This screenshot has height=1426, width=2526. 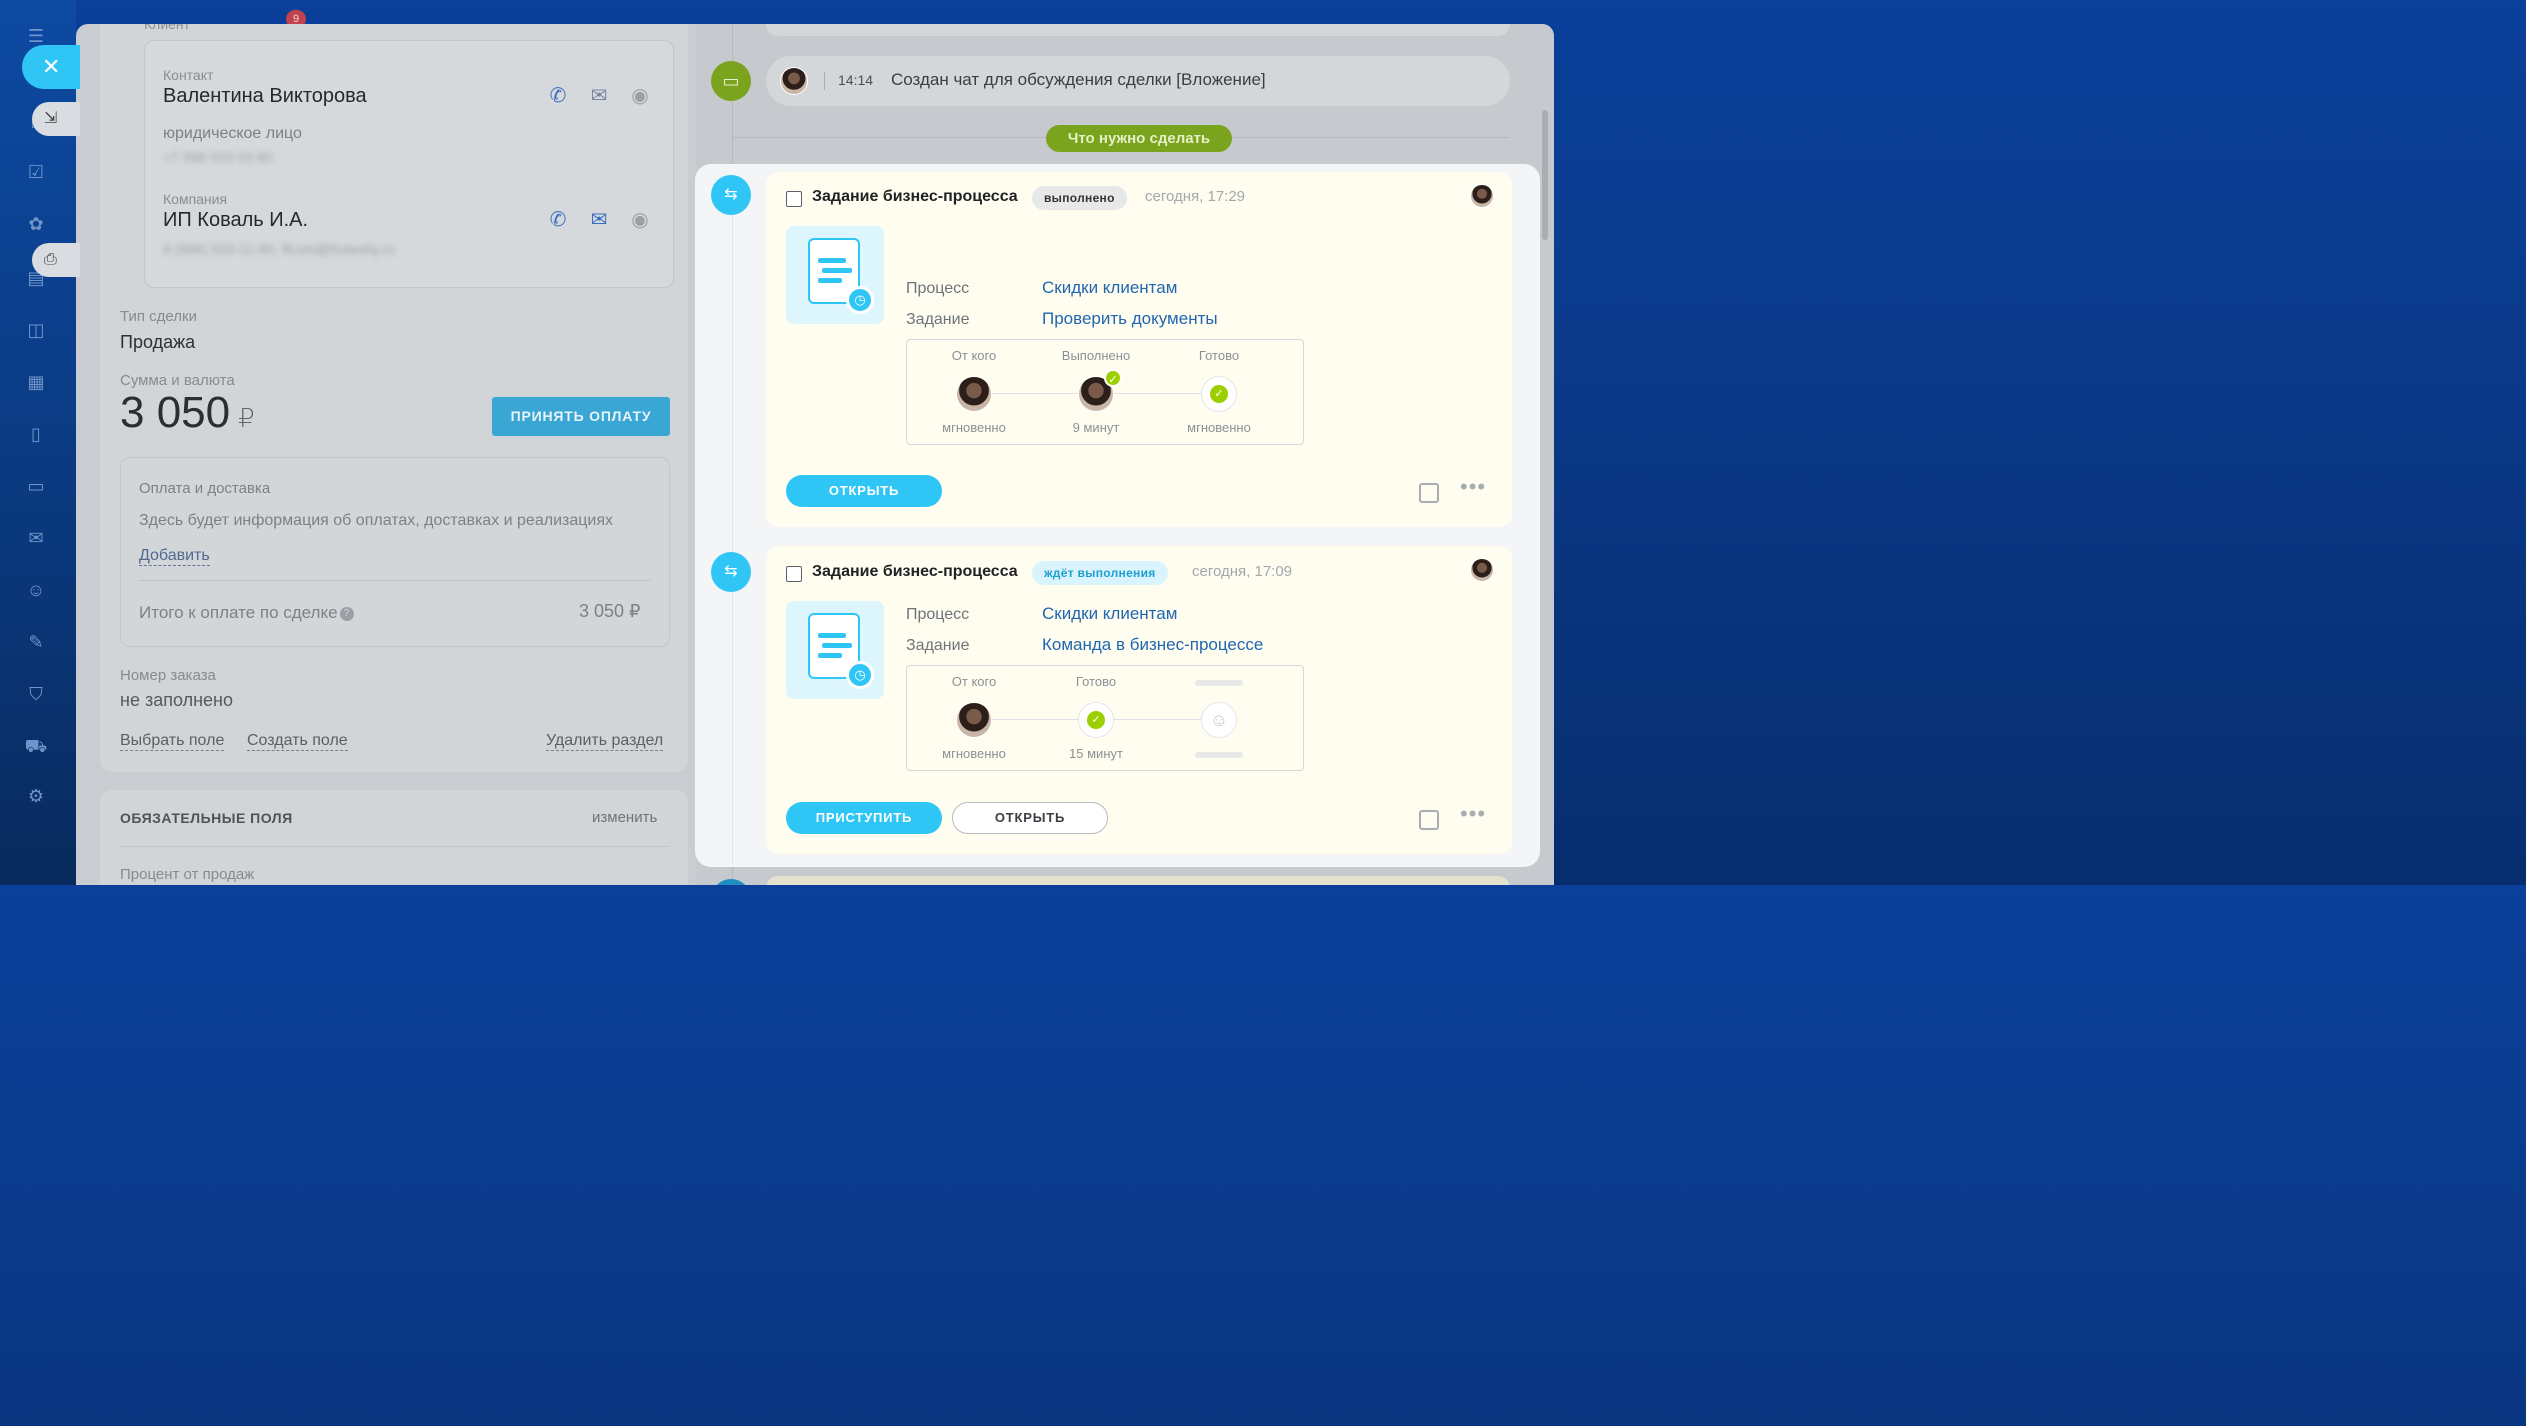 What do you see at coordinates (864, 818) in the screenshot?
I see `start-button: ПРИСТУПИТЬ` at bounding box center [864, 818].